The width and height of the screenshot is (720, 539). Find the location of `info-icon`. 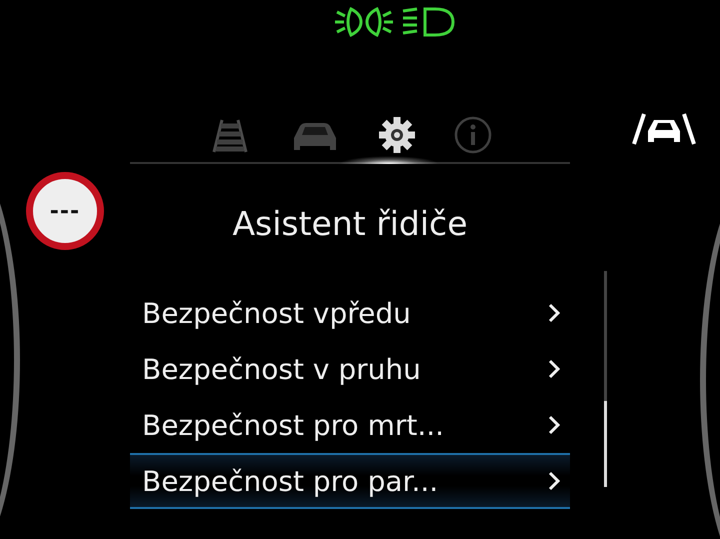

info-icon is located at coordinates (473, 135).